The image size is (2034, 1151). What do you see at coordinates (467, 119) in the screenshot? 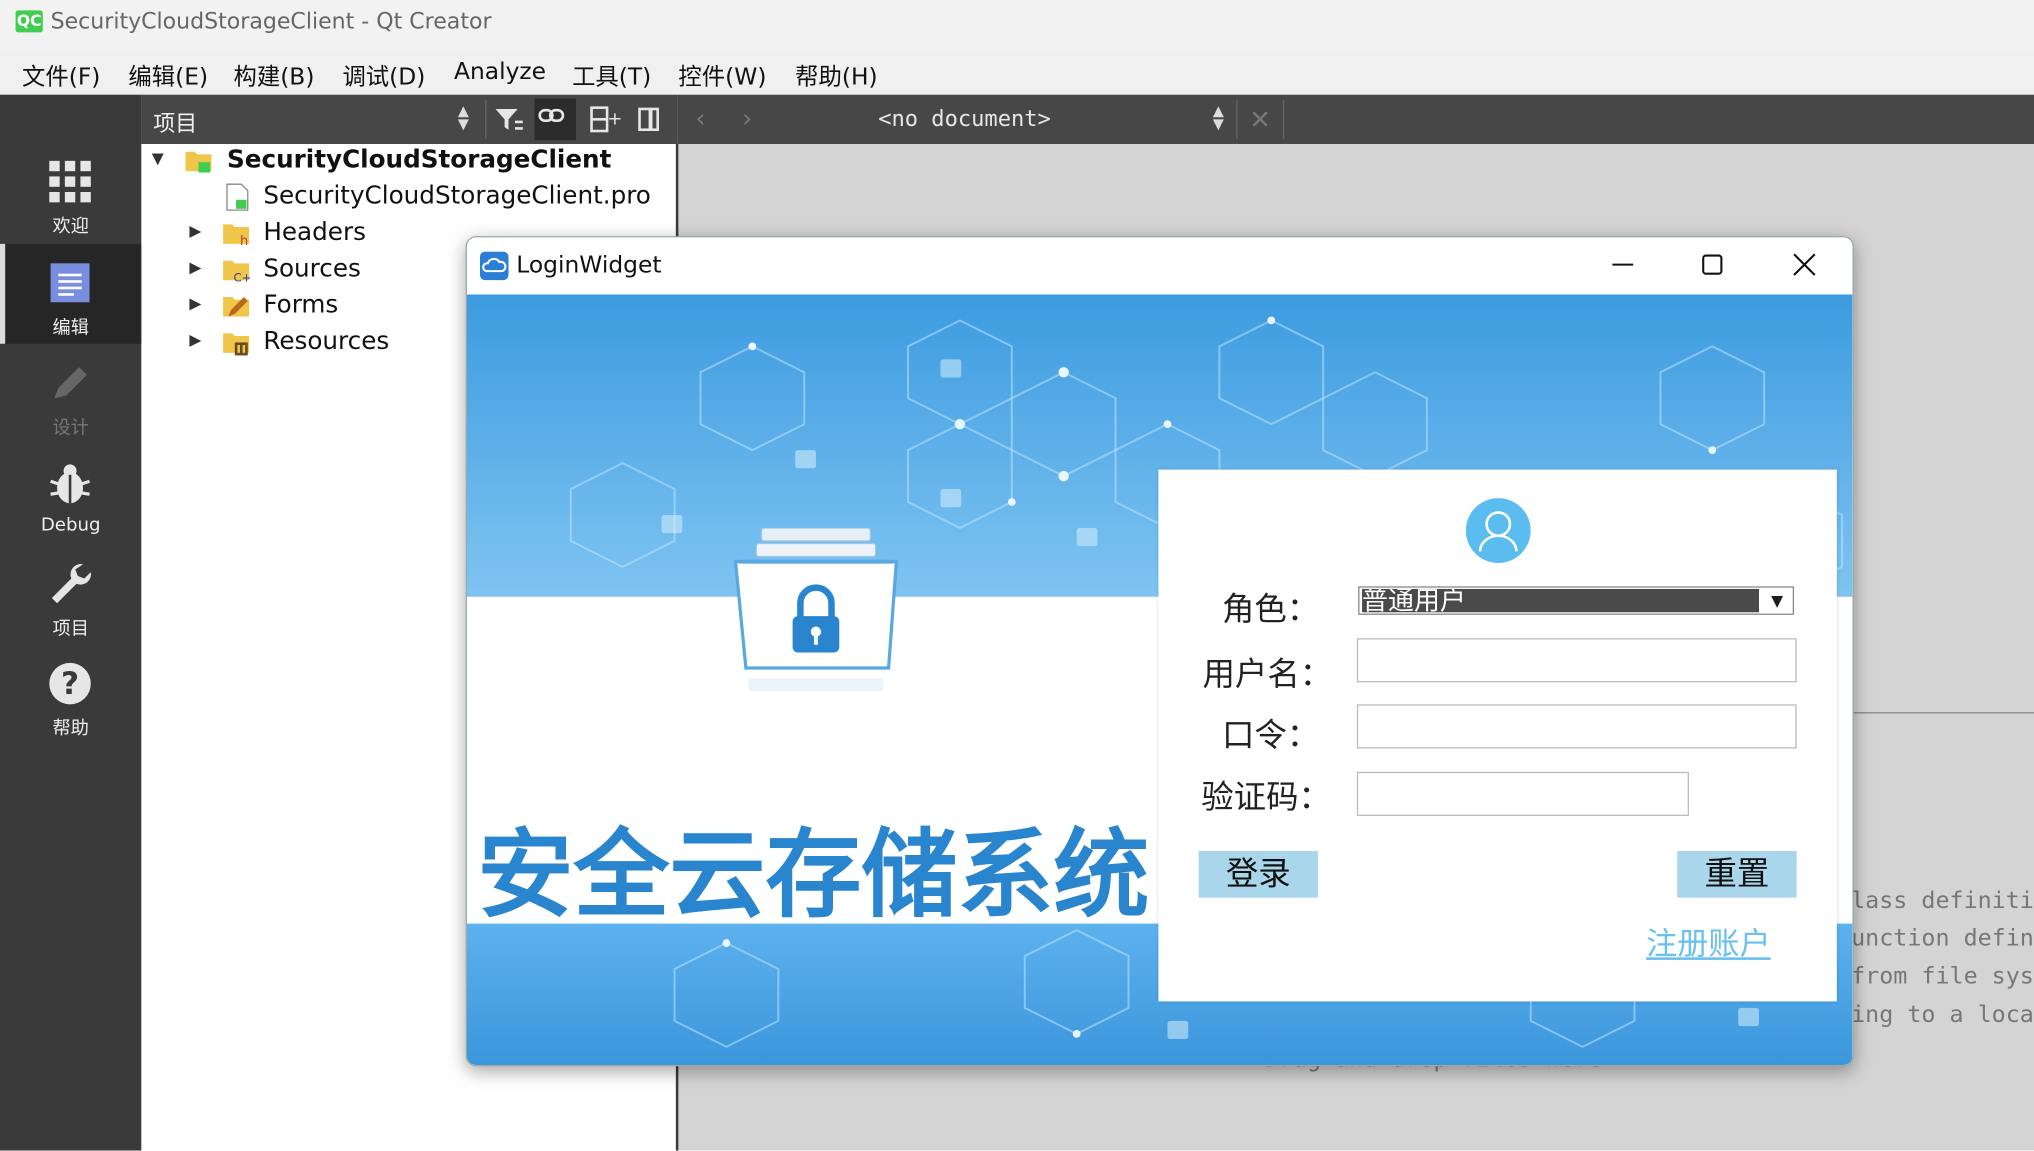
I see `panel-selector-arrows-icon: ▲ ▼` at bounding box center [467, 119].